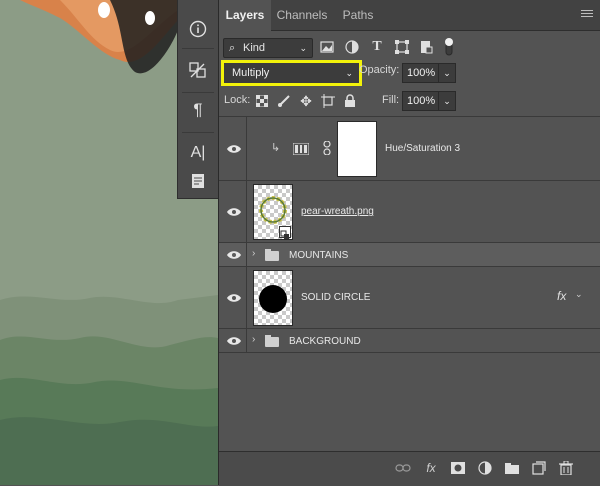 The width and height of the screenshot is (600, 486). I want to click on layers-bottom-toolbar: fx, so click(409, 468).